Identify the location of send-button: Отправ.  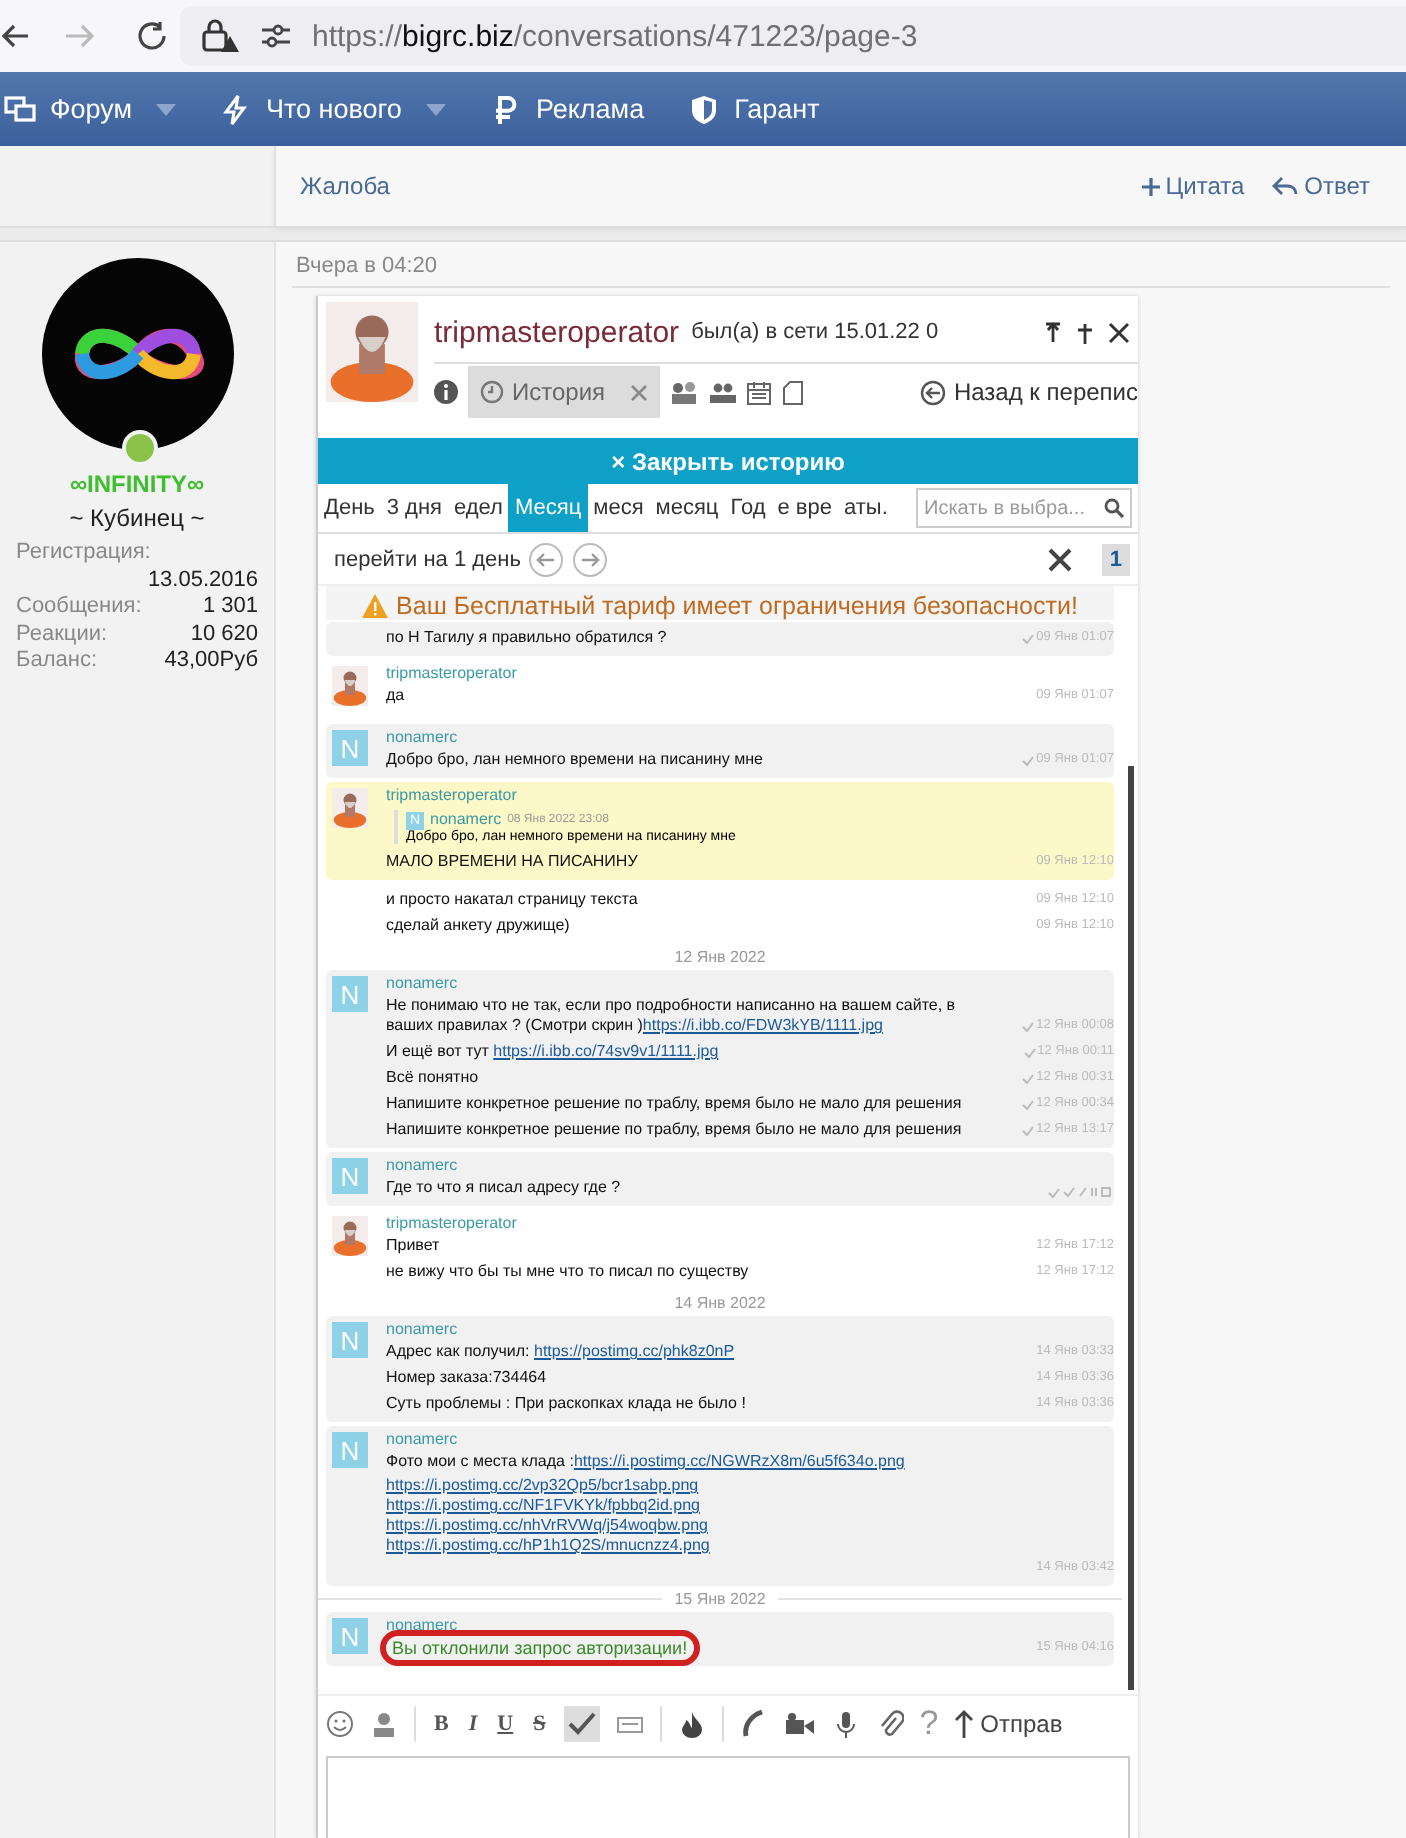
(1008, 1724).